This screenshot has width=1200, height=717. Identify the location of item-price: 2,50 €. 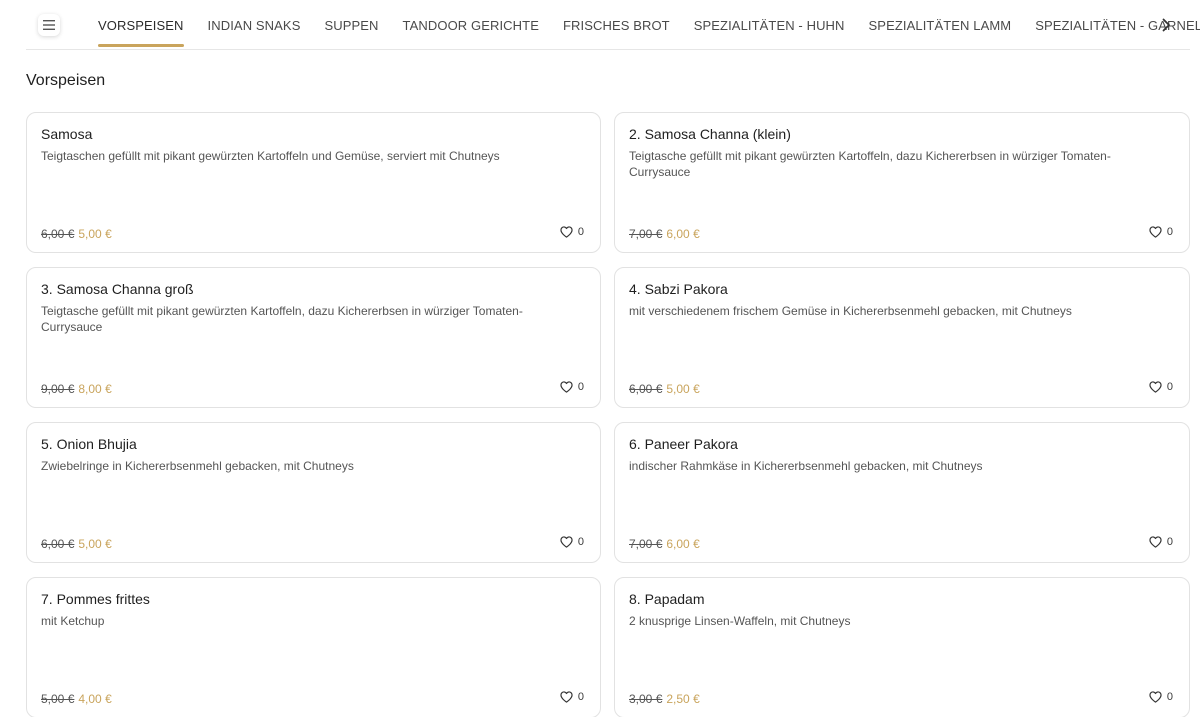
(683, 699).